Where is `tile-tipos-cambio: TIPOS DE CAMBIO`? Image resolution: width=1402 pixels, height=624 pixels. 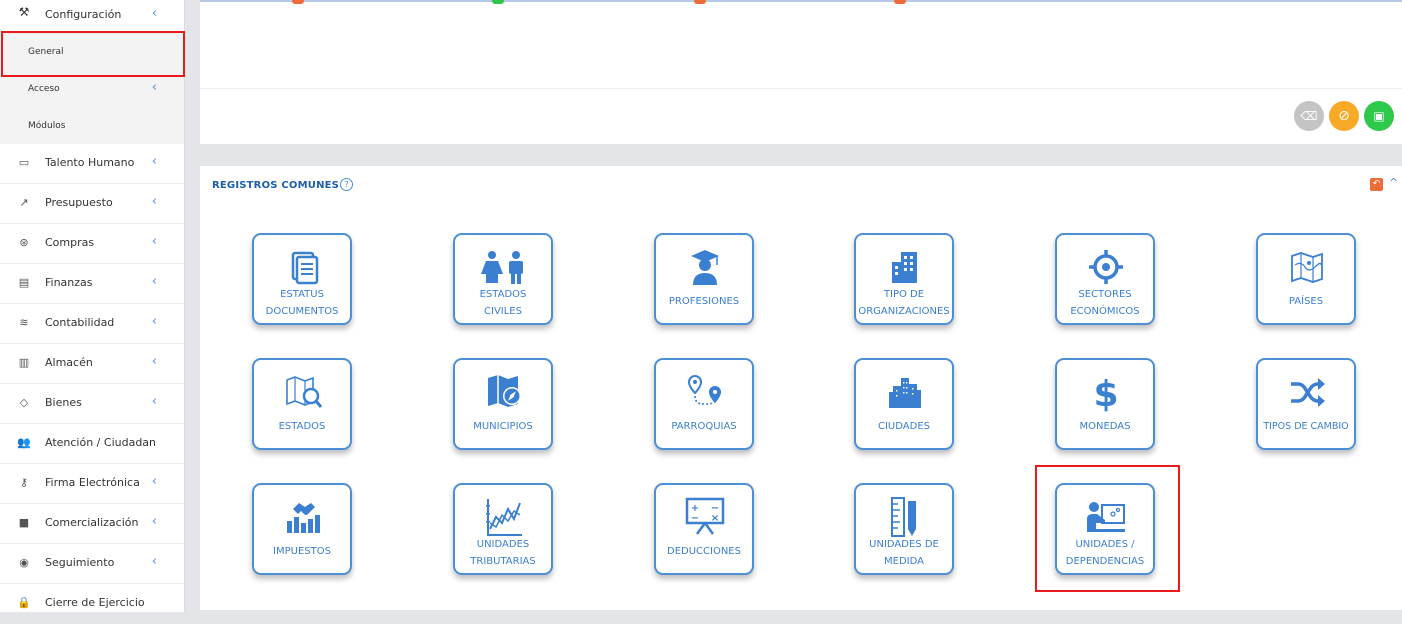 tile-tipos-cambio: TIPOS DE CAMBIO is located at coordinates (1306, 404).